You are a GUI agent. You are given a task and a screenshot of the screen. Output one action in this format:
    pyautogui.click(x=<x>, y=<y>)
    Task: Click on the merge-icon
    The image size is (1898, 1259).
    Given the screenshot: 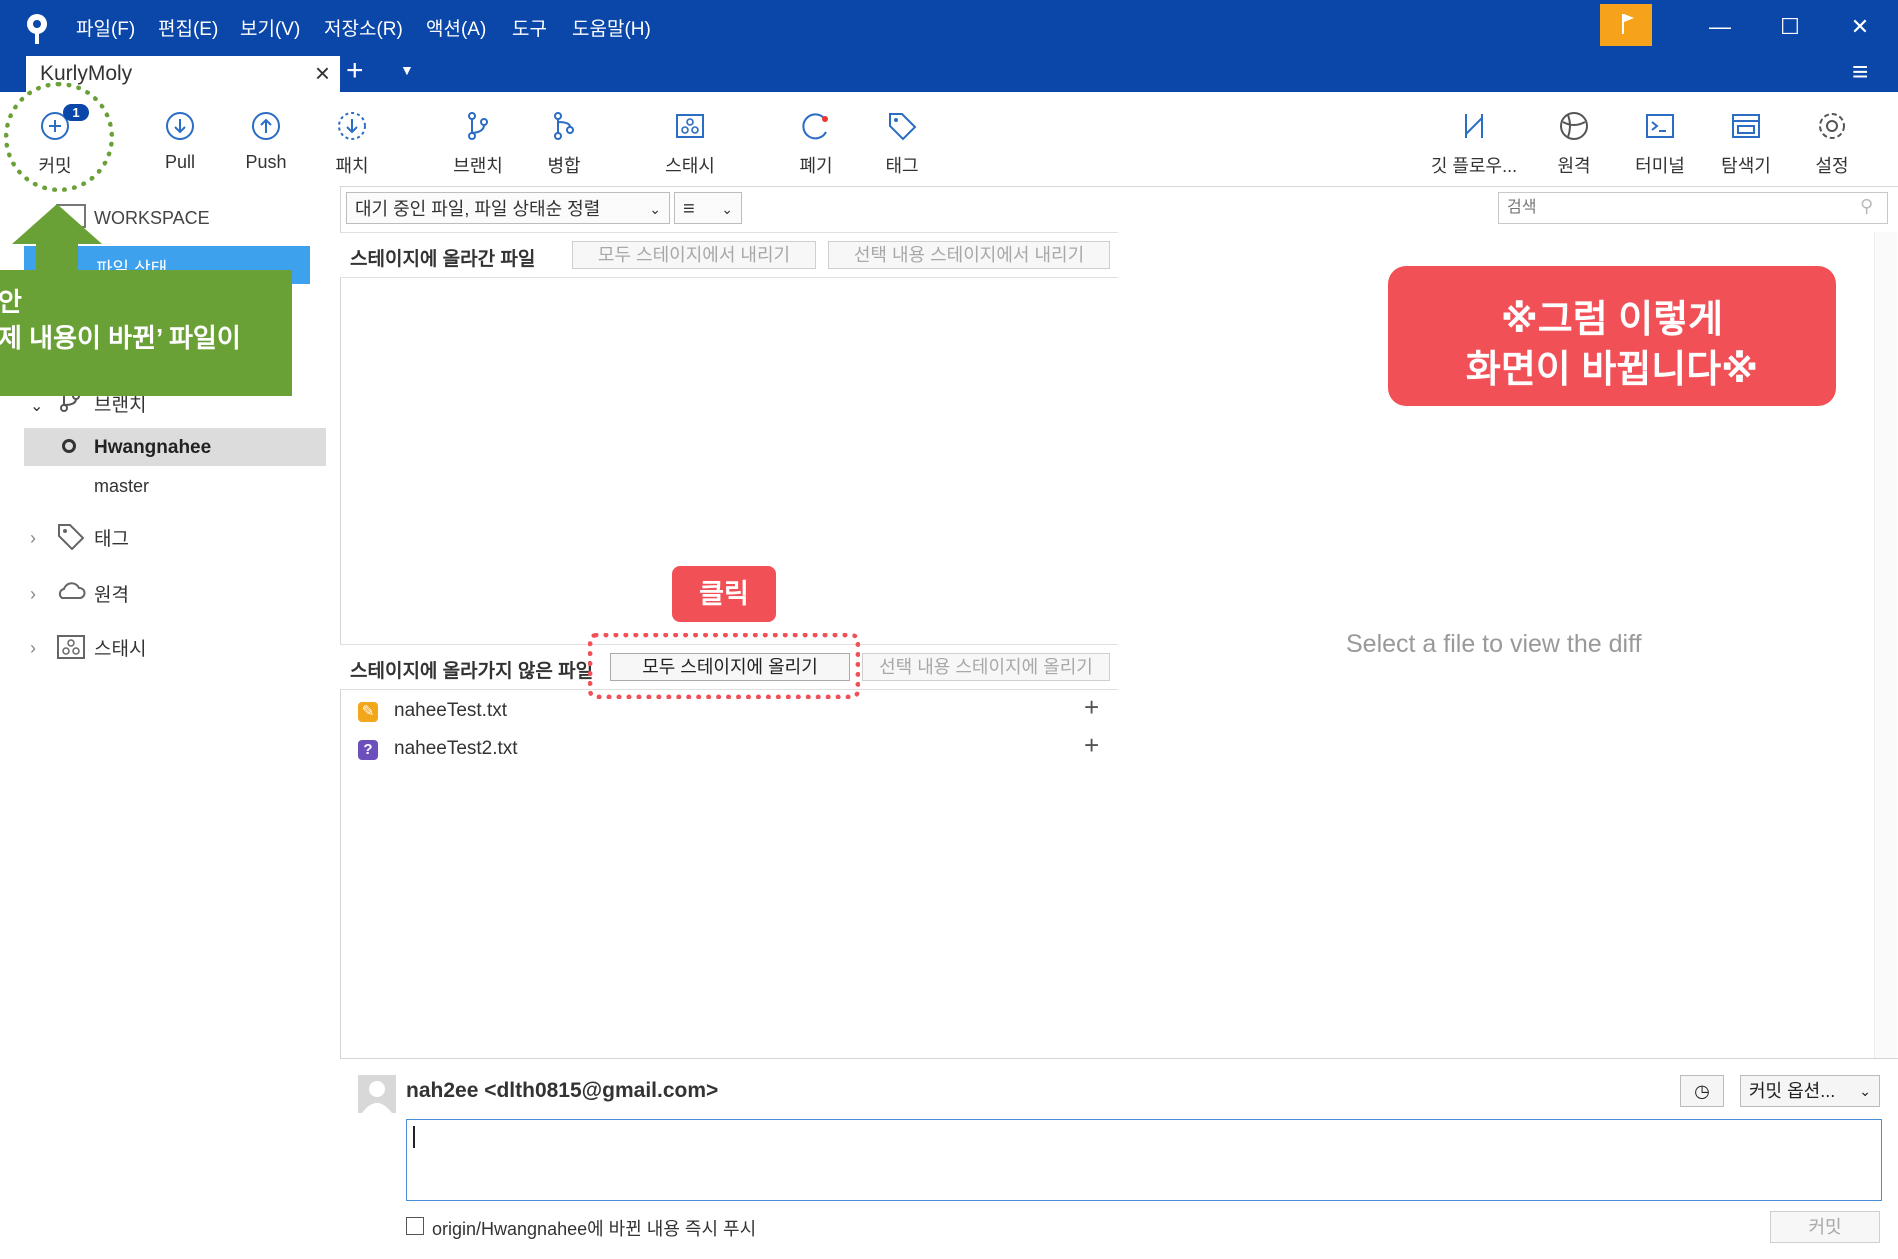 What is the action you would take?
    pyautogui.click(x=564, y=126)
    